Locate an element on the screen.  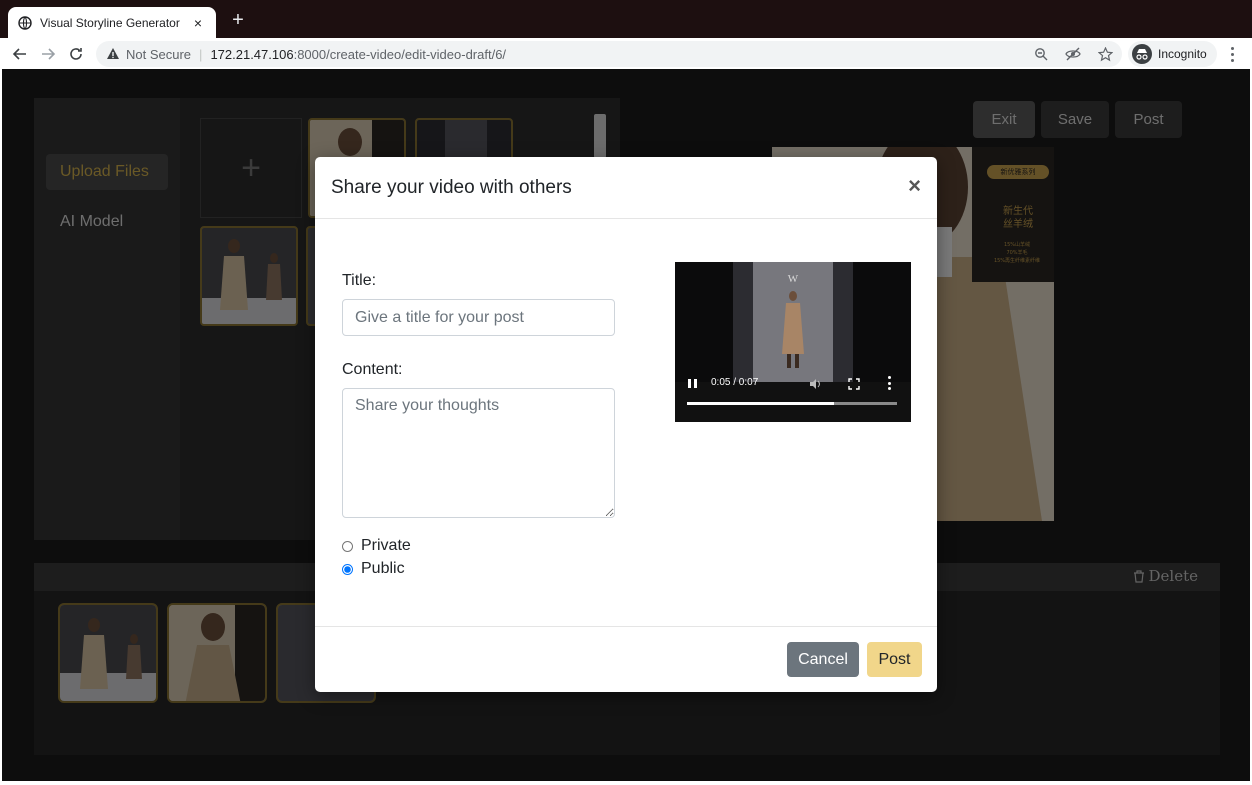
cancel-button: Cancel is located at coordinates (823, 659).